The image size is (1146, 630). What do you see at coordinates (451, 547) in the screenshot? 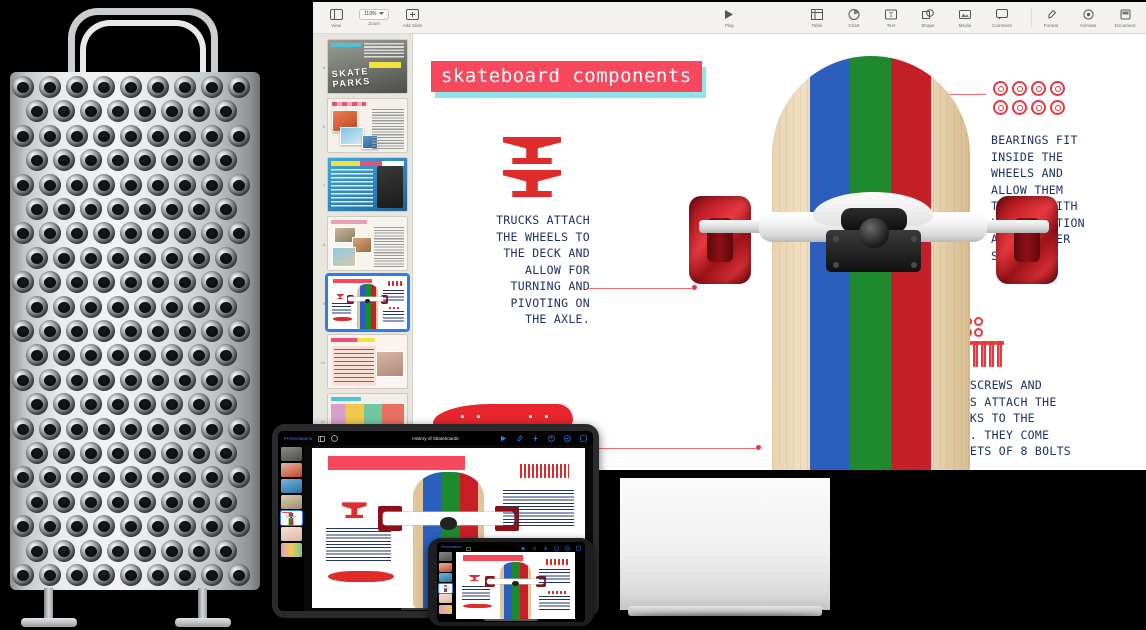
I see `iphone-back-button: Presentations` at bounding box center [451, 547].